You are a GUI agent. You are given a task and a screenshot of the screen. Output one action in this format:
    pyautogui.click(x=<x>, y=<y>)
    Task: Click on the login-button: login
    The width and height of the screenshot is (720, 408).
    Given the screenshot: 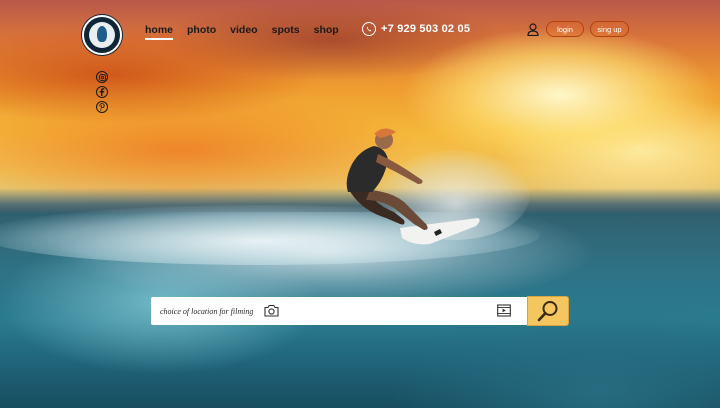 What is the action you would take?
    pyautogui.click(x=565, y=29)
    